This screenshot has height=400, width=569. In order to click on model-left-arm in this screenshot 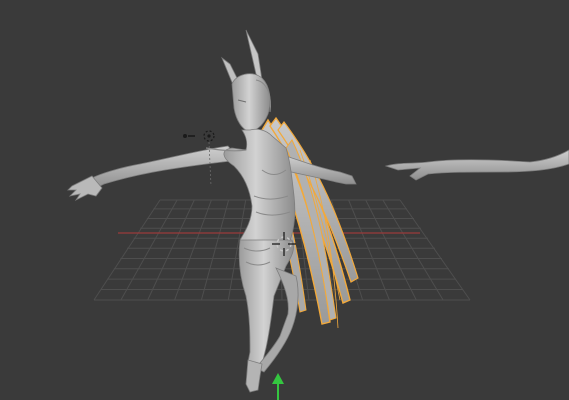, I will do `click(154, 173)`.